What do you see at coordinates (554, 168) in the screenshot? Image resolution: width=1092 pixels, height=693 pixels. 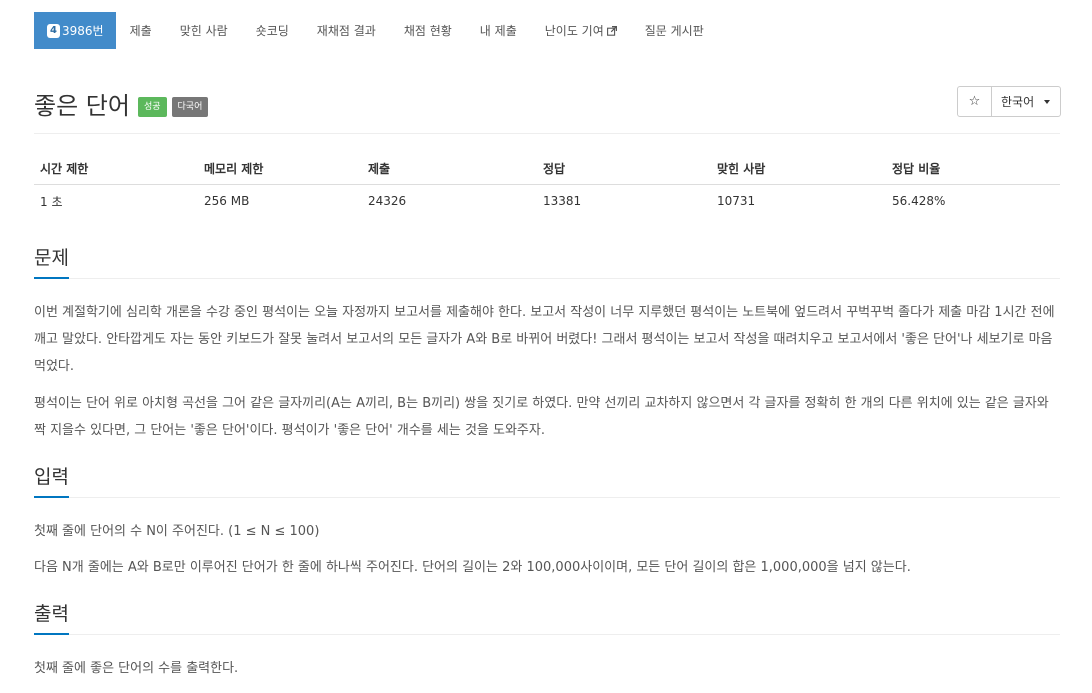 I see `header-accepted: 정답` at bounding box center [554, 168].